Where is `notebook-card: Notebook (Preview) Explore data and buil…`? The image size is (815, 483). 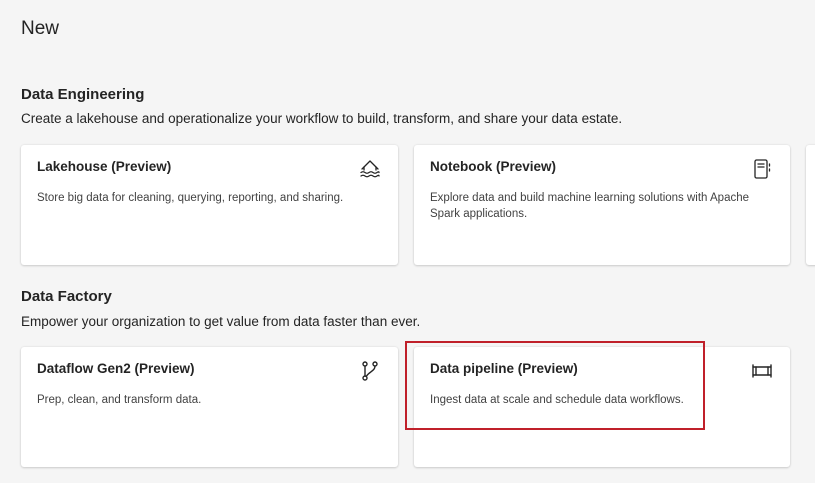
notebook-card: Notebook (Preview) Explore data and buil… is located at coordinates (602, 205).